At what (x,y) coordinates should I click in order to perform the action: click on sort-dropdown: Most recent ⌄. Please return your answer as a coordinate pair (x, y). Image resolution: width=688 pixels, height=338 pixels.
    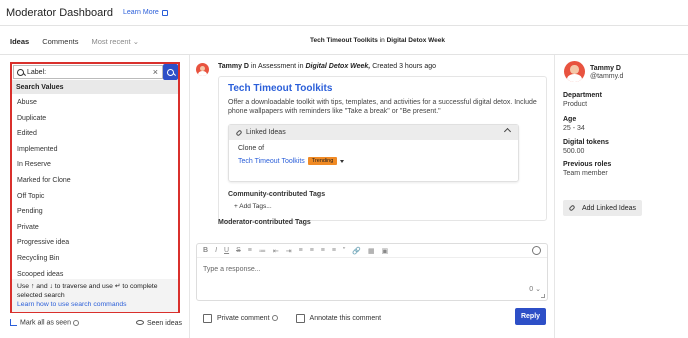
    Looking at the image, I should click on (115, 41).